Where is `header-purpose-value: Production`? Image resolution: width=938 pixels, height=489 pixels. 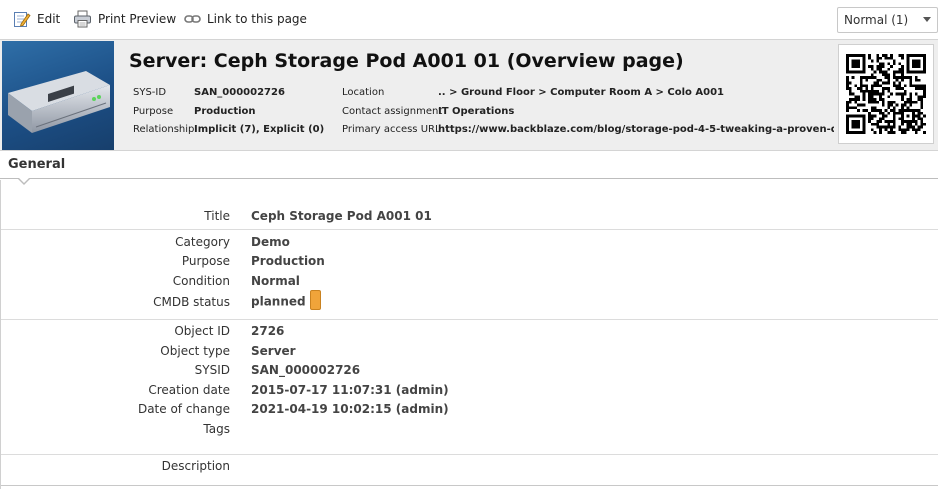
header-purpose-value: Production is located at coordinates (225, 111).